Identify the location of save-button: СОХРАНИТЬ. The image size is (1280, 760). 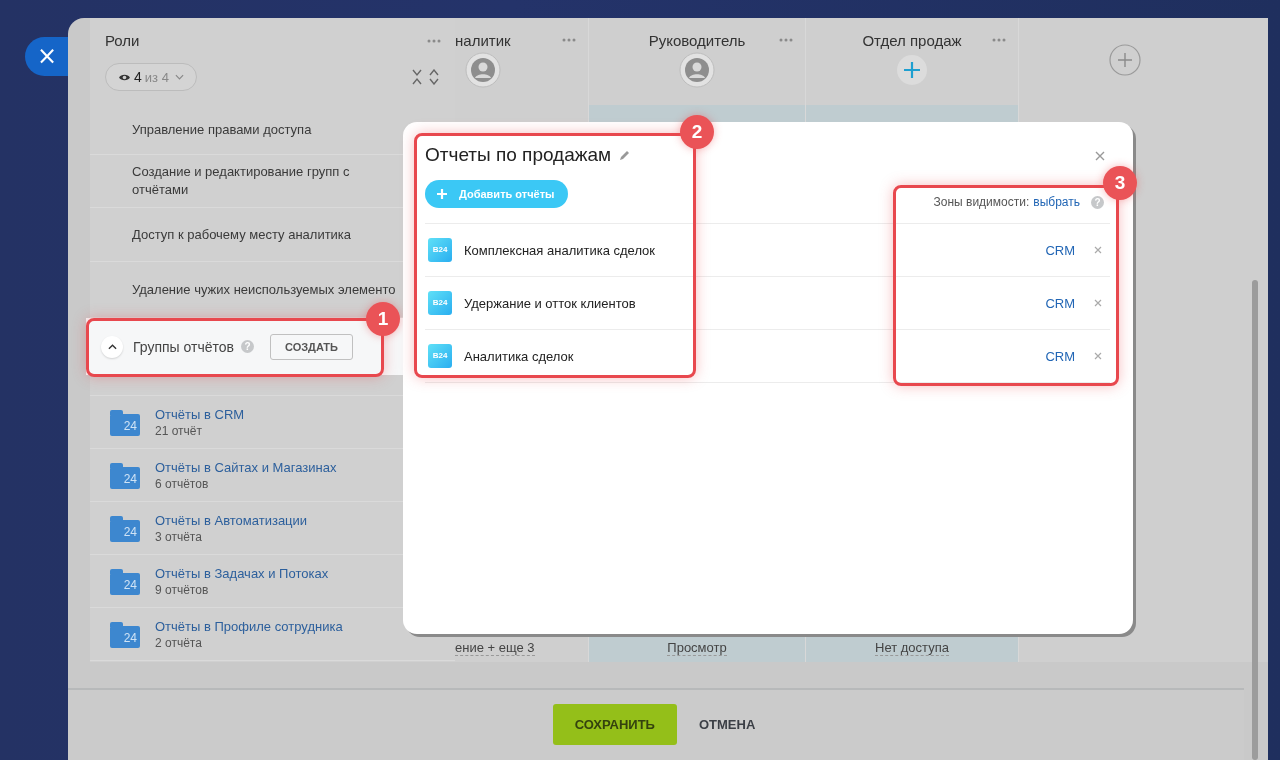
(614, 724).